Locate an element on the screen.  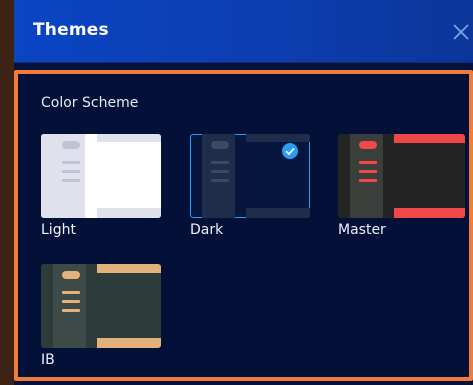
theme-option-ib: IB is located at coordinates (101, 316).